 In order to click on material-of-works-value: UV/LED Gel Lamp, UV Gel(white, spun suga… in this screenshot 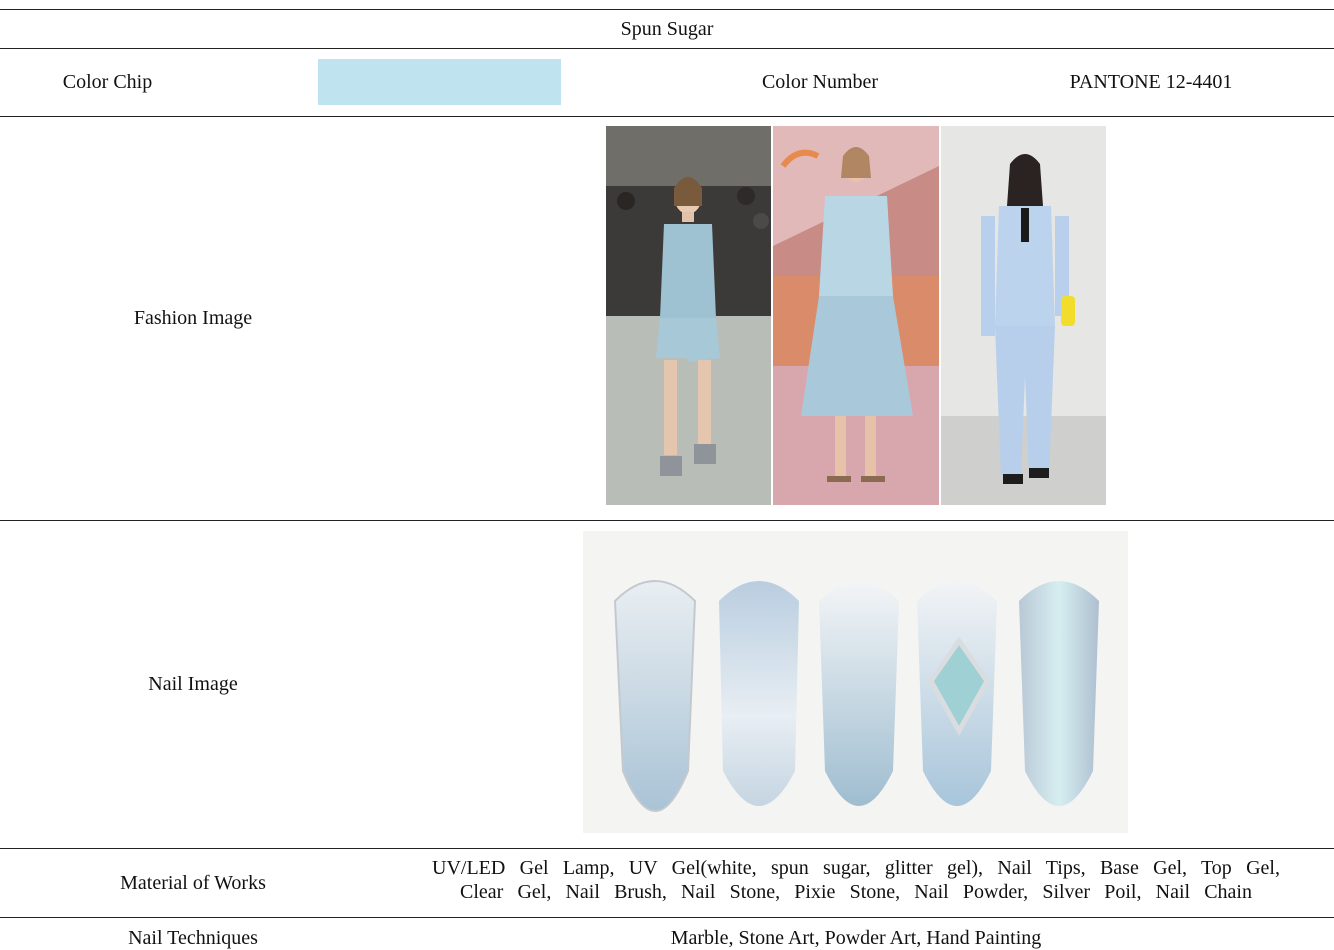, I will do `click(856, 880)`.